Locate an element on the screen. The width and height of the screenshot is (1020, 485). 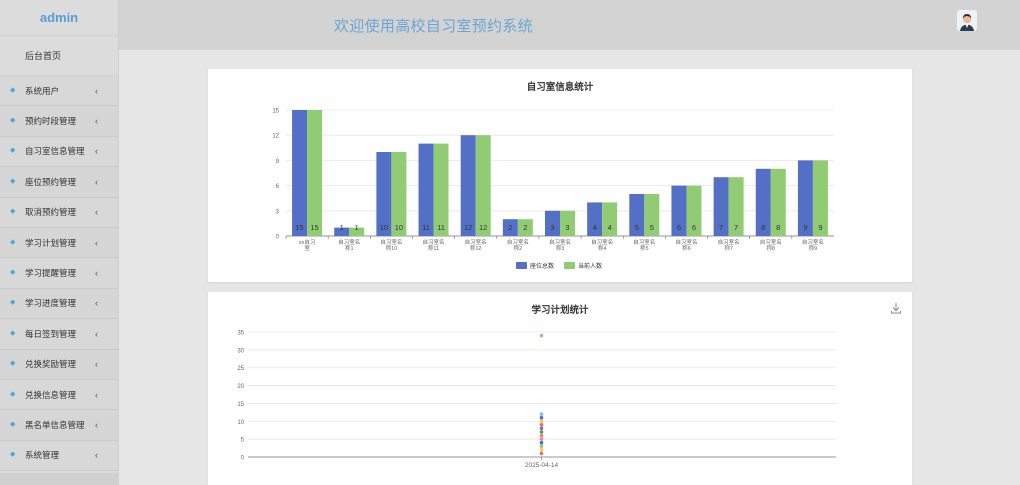
sidebar-item-label: 系统用户 is located at coordinates (42, 90).